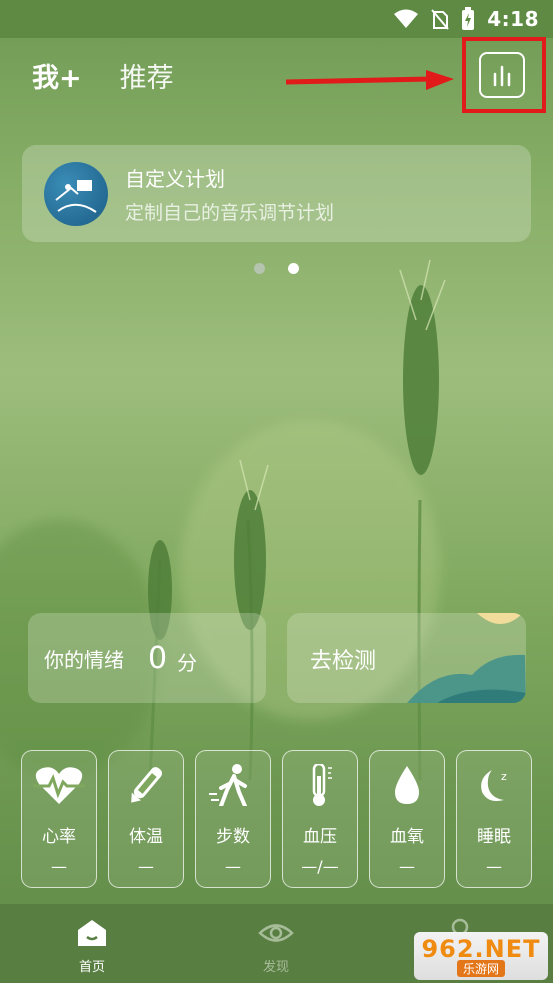 The width and height of the screenshot is (553, 983). I want to click on bar-chart-icon, so click(502, 76).